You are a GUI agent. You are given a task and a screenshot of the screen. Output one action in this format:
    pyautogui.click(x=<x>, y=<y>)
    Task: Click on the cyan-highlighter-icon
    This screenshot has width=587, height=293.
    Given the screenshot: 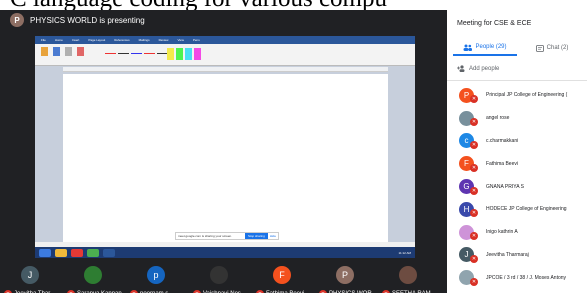 What is the action you would take?
    pyautogui.click(x=188, y=54)
    